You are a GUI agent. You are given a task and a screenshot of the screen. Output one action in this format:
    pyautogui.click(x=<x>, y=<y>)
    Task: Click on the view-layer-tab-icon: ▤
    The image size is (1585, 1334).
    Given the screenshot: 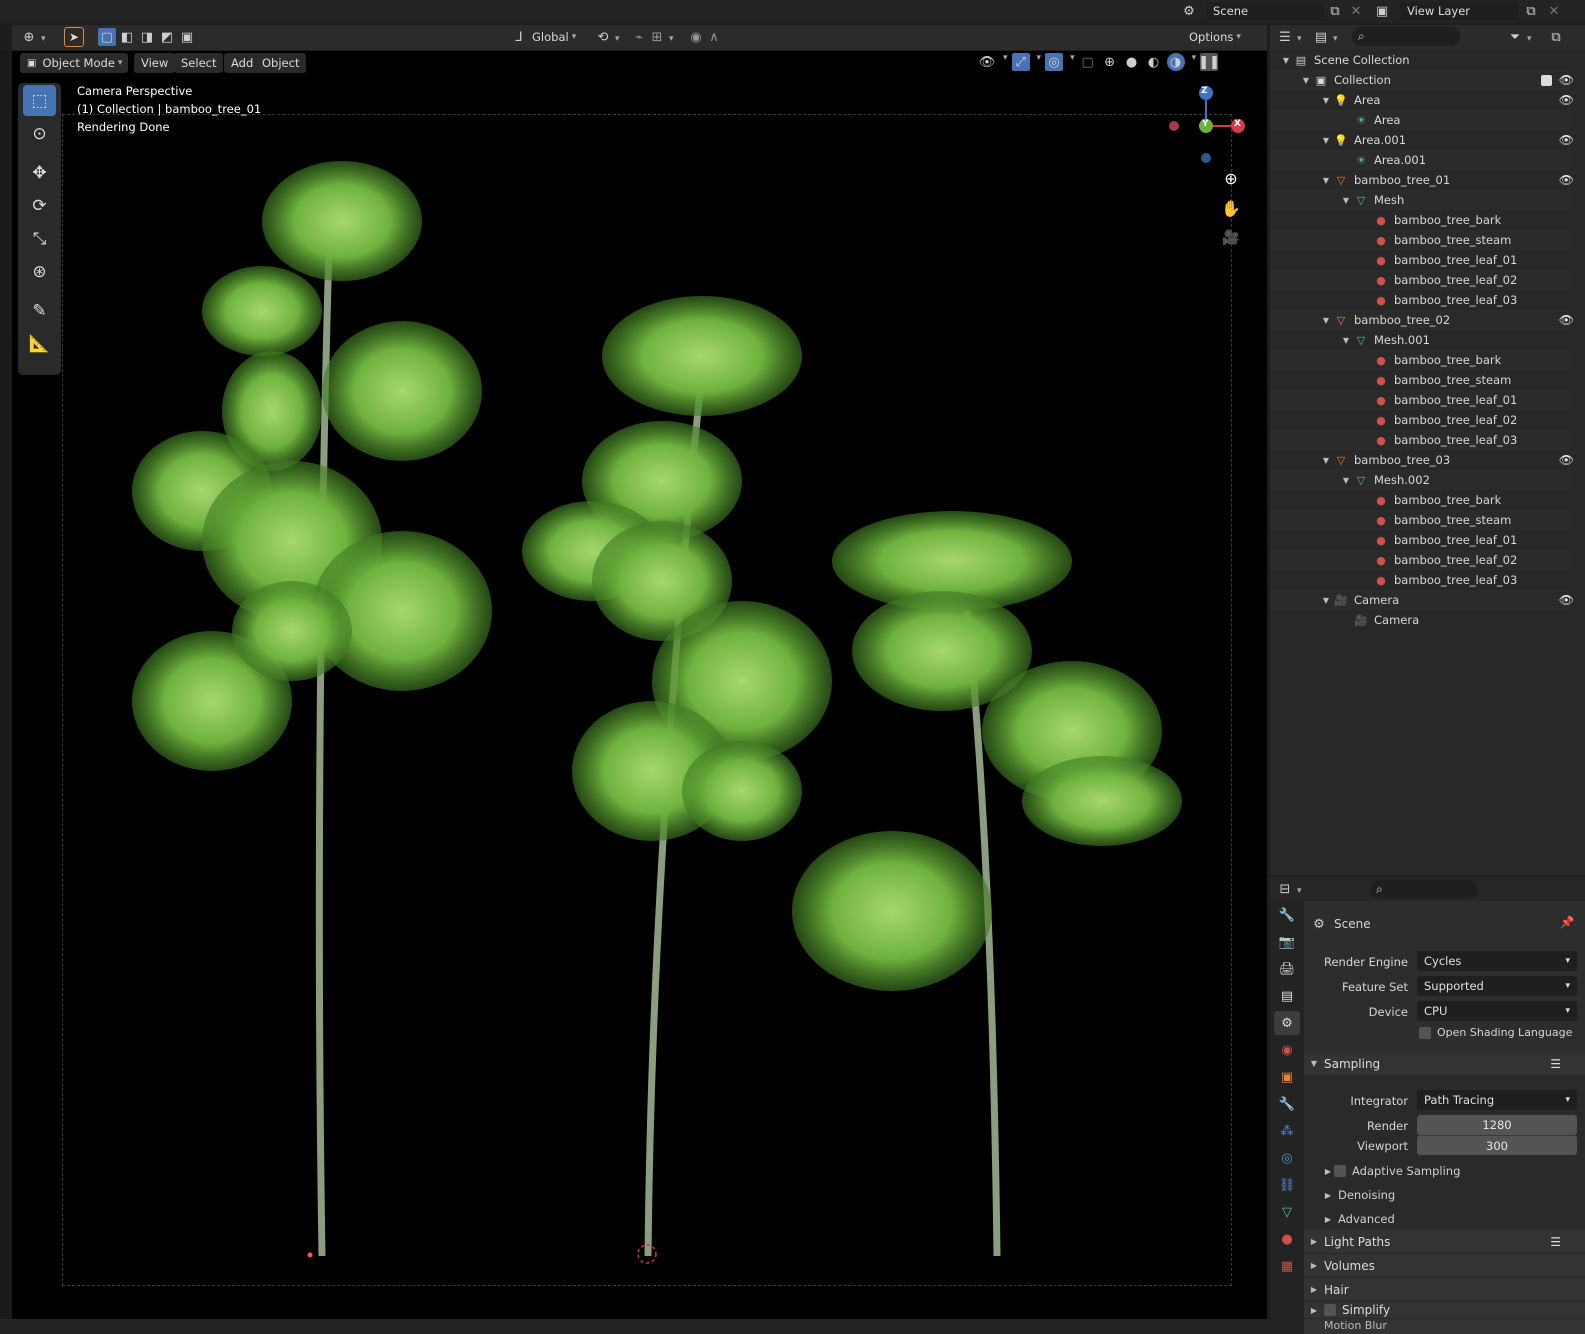 What is the action you would take?
    pyautogui.click(x=1287, y=996)
    